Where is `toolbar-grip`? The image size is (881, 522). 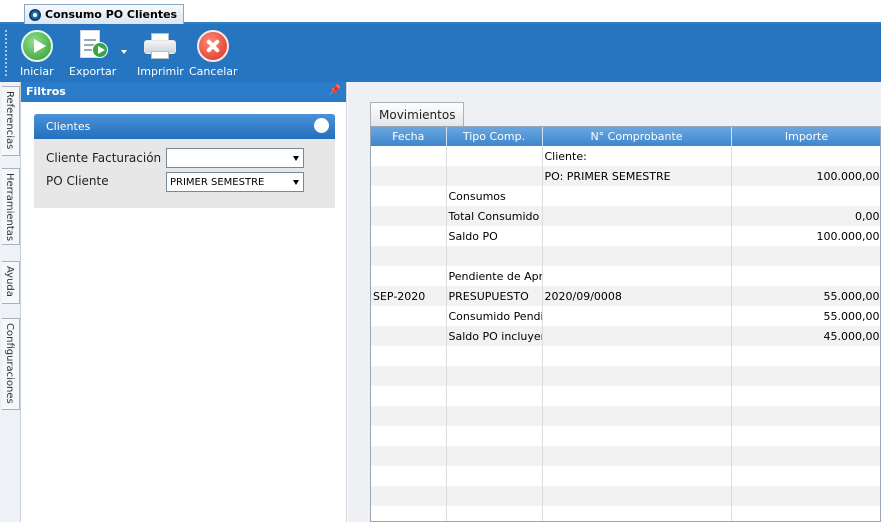 toolbar-grip is located at coordinates (6, 53).